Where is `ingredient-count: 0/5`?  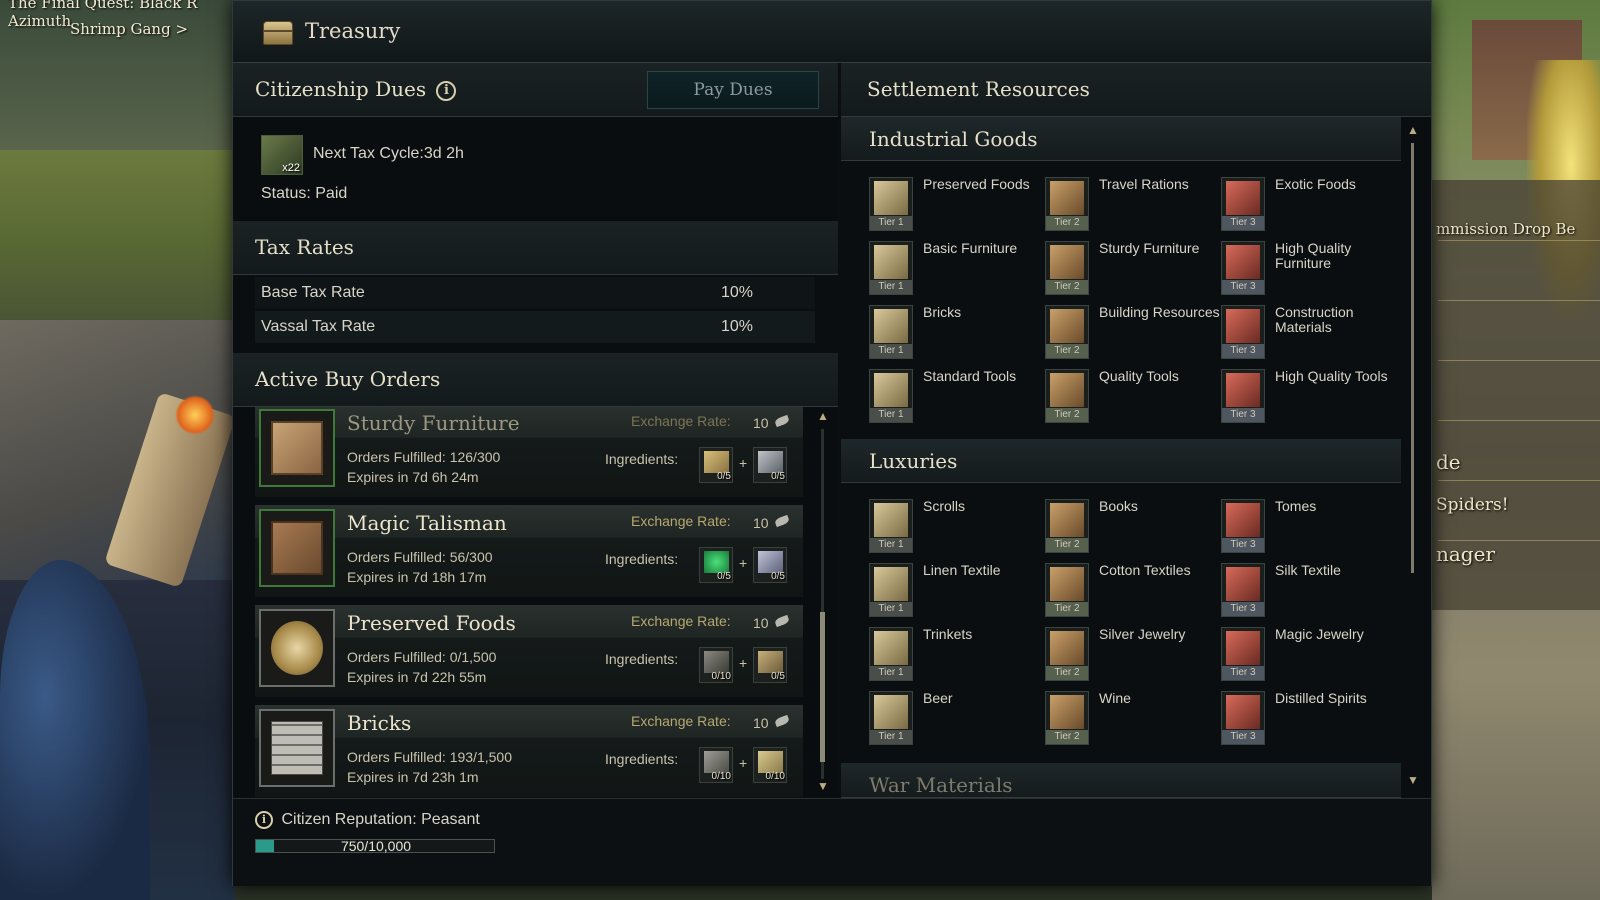 ingredient-count: 0/5 is located at coordinates (724, 576).